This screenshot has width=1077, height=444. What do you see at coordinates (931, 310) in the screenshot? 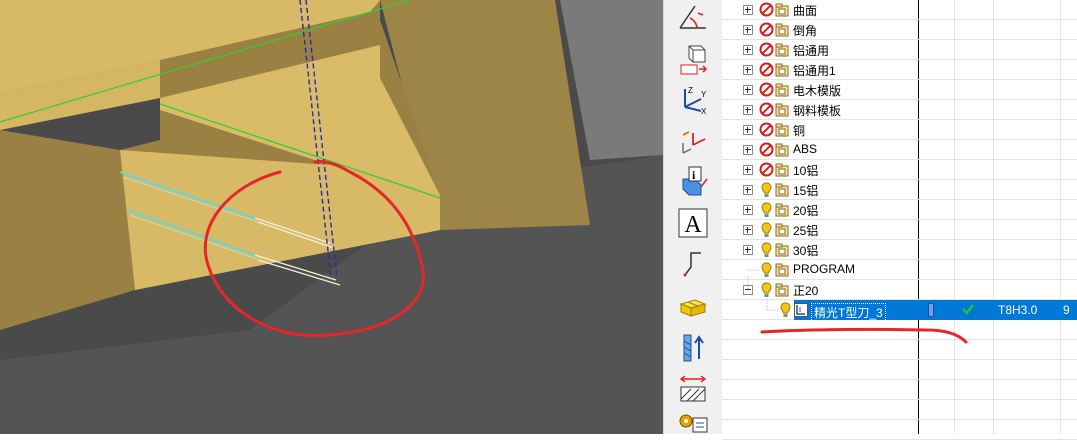
I see `tool-icon` at bounding box center [931, 310].